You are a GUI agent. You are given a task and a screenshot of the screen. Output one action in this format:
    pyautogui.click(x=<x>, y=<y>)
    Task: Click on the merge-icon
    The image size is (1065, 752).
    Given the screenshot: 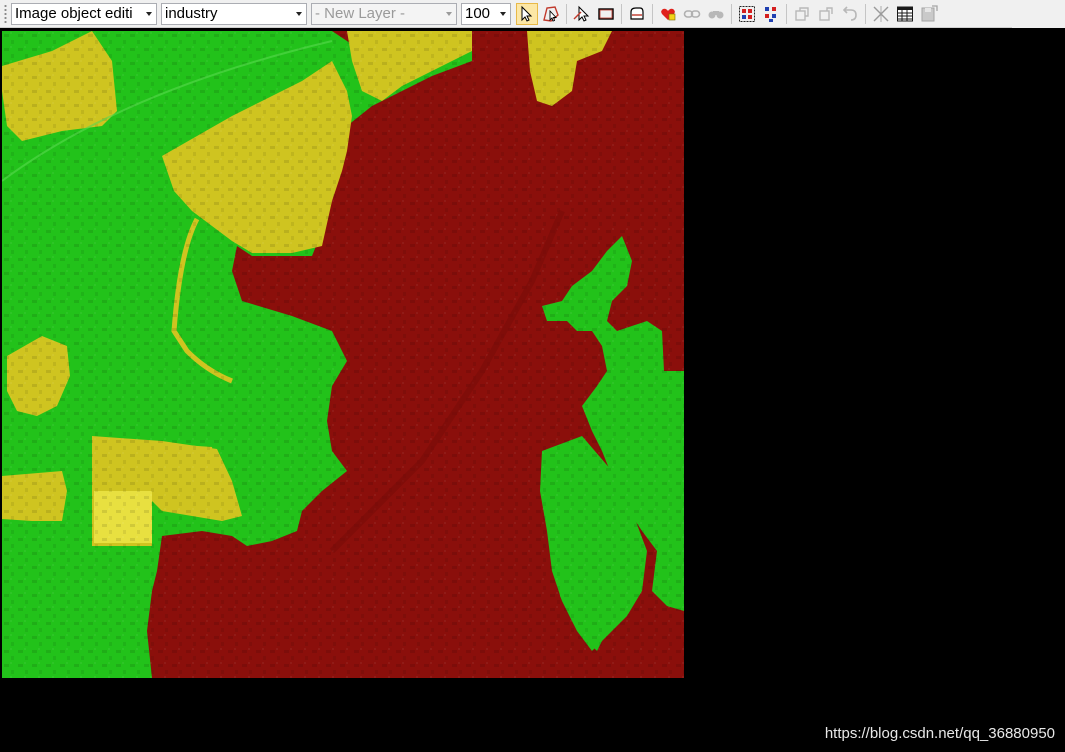 What is the action you would take?
    pyautogui.click(x=637, y=13)
    